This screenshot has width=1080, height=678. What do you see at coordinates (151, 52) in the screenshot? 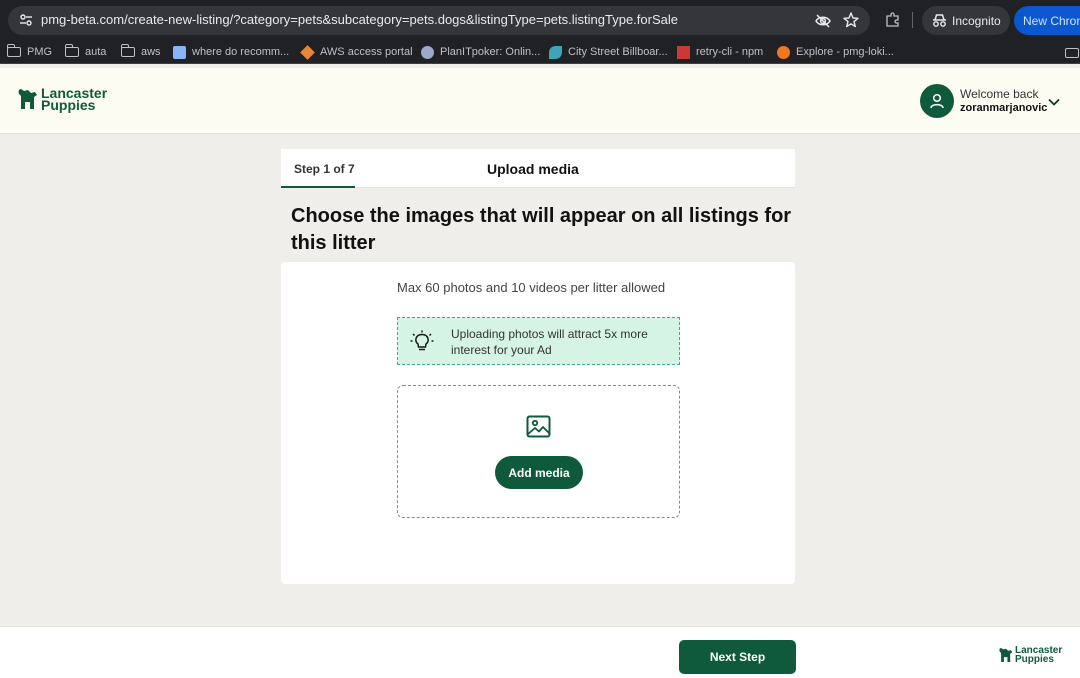
I see `bookmark-label: aws` at bounding box center [151, 52].